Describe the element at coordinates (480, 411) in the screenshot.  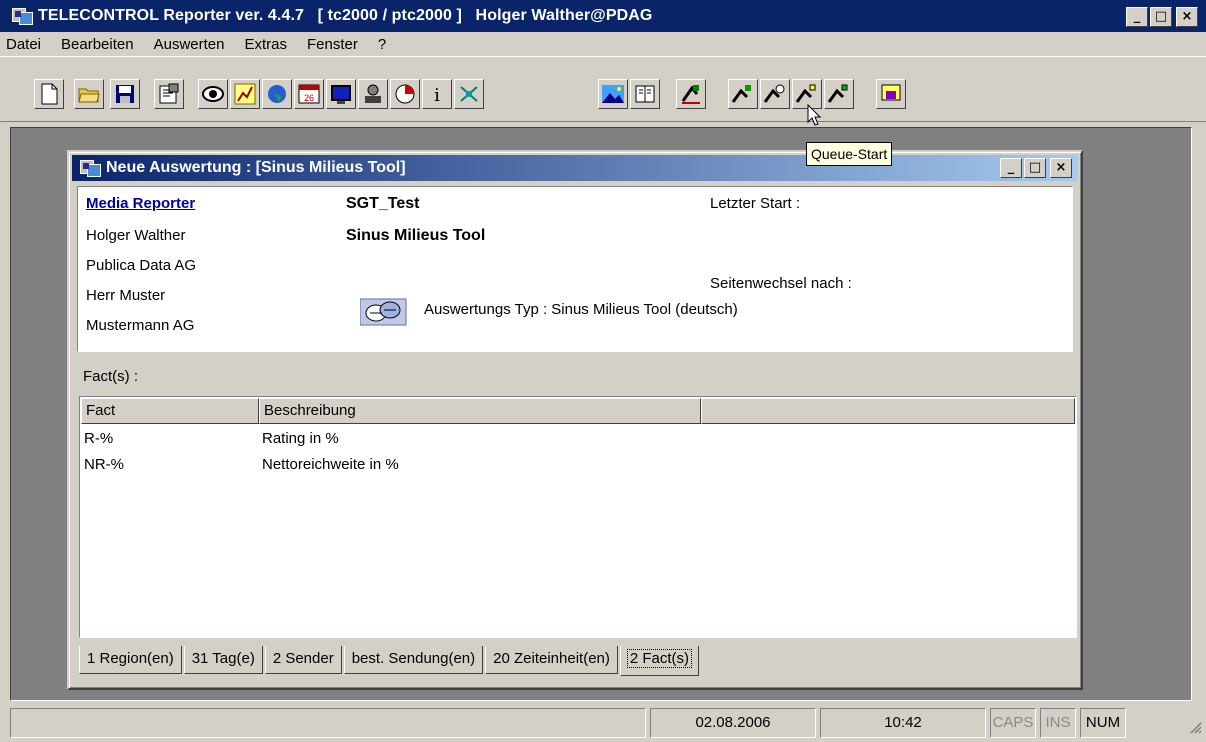
I see `column-header-beschreibung: Beschreibung` at that location.